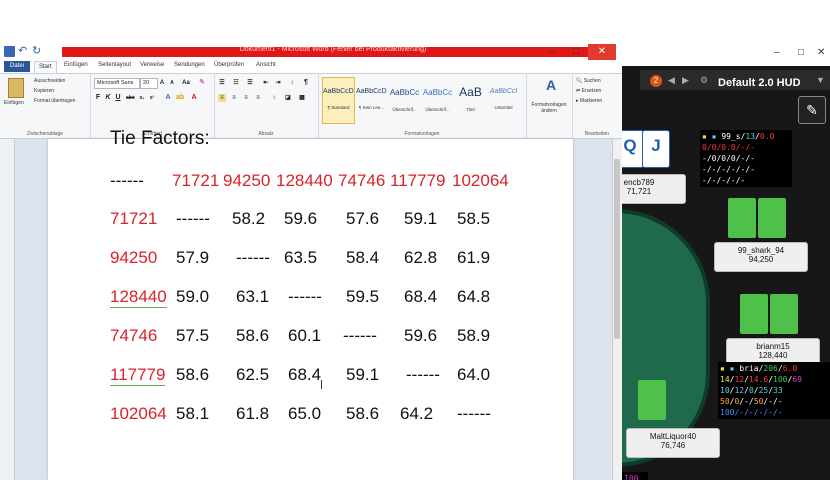  What do you see at coordinates (759, 83) in the screenshot?
I see `hud-profile-name: Default 2.0 HUD` at bounding box center [759, 83].